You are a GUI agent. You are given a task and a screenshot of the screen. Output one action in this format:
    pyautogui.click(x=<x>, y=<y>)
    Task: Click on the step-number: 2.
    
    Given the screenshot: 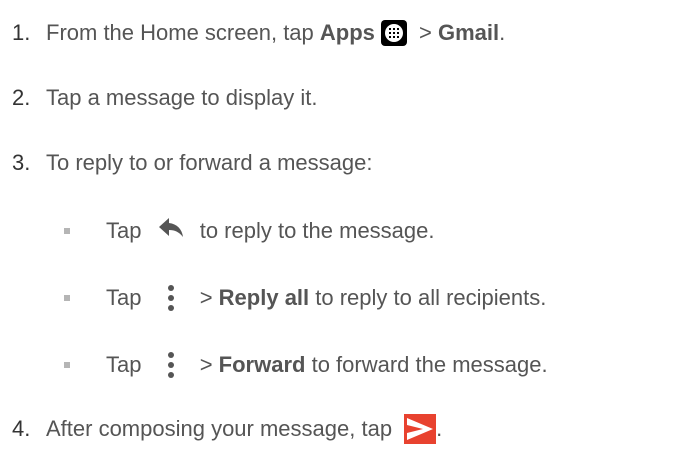 What is the action you would take?
    pyautogui.click(x=21, y=97)
    